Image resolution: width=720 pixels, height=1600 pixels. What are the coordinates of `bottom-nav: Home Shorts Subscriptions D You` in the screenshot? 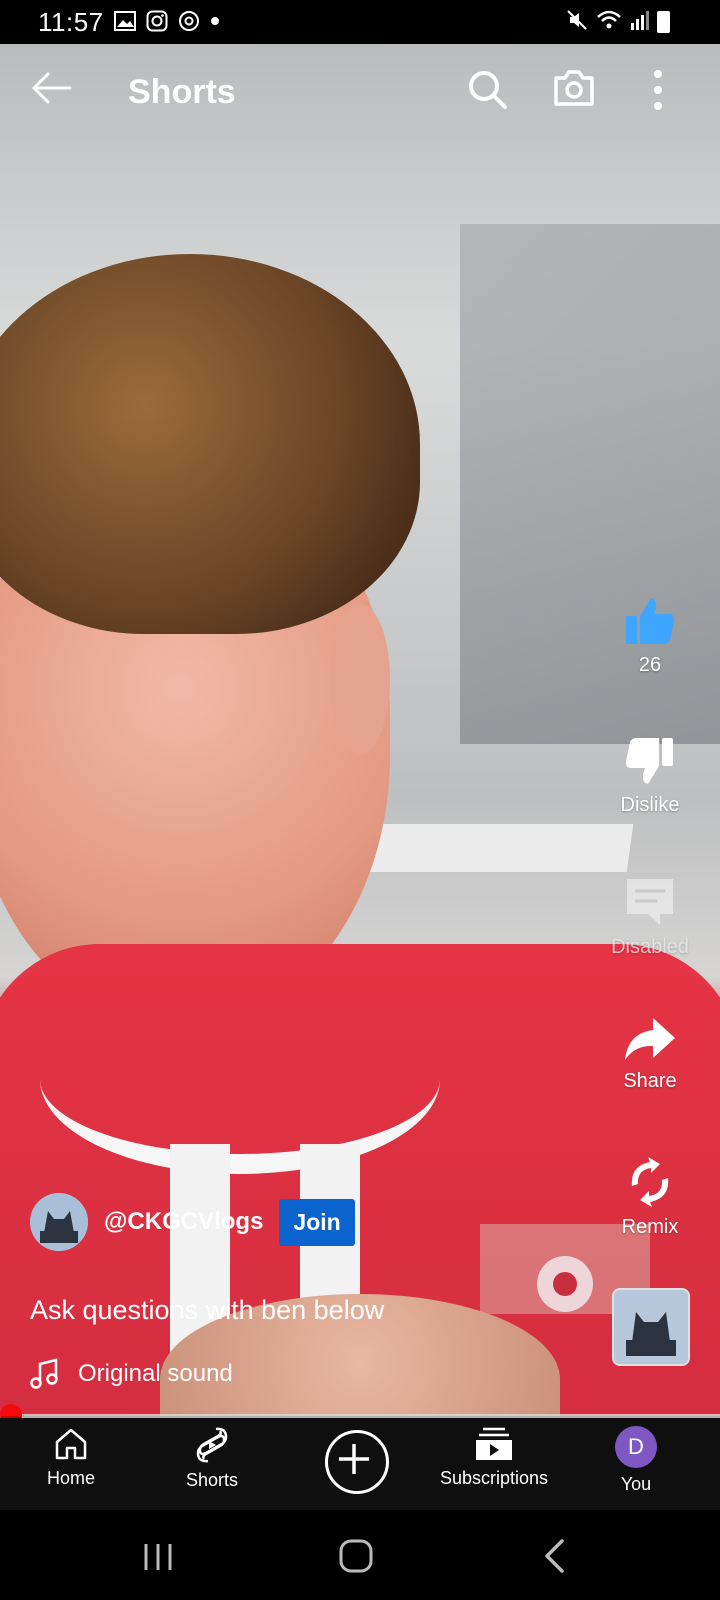 It's located at (360, 1464).